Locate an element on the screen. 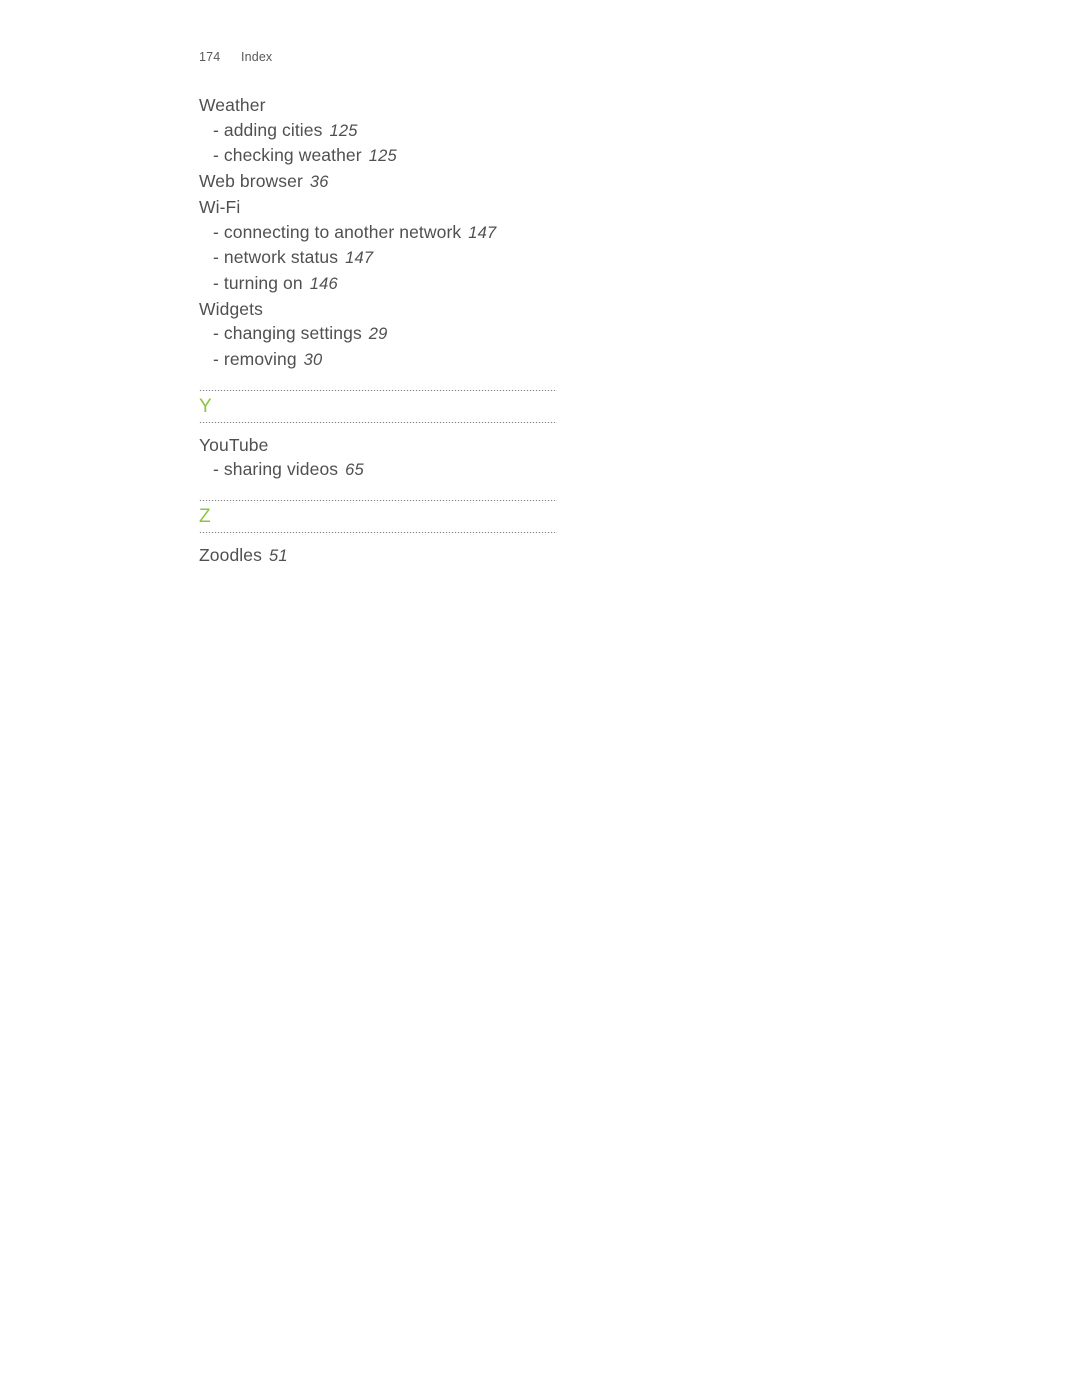 Image resolution: width=1080 pixels, height=1397 pixels. index-entry-page-ref: 29 is located at coordinates (378, 334).